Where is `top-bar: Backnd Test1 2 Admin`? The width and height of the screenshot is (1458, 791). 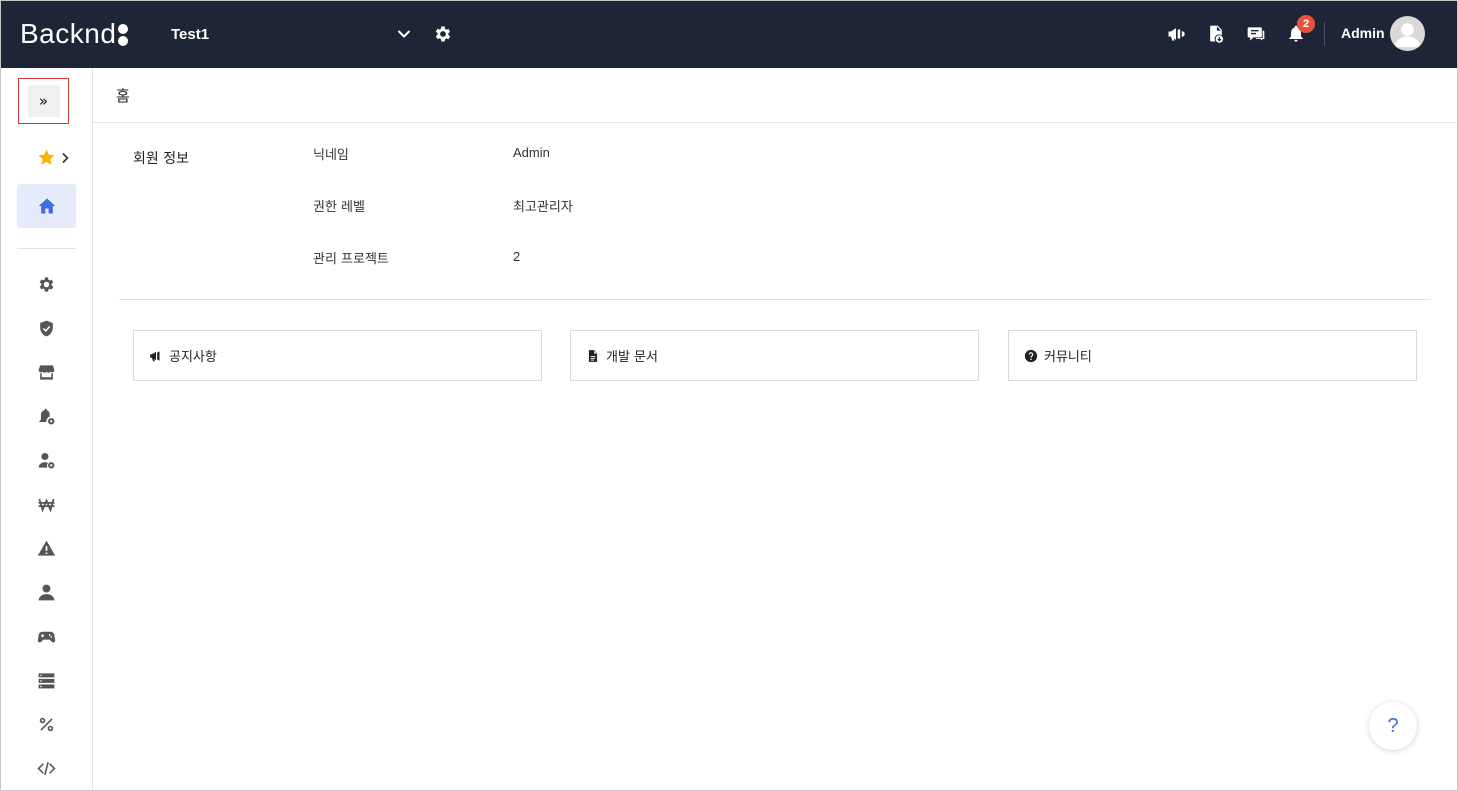 top-bar: Backnd Test1 2 Admin is located at coordinates (729, 34).